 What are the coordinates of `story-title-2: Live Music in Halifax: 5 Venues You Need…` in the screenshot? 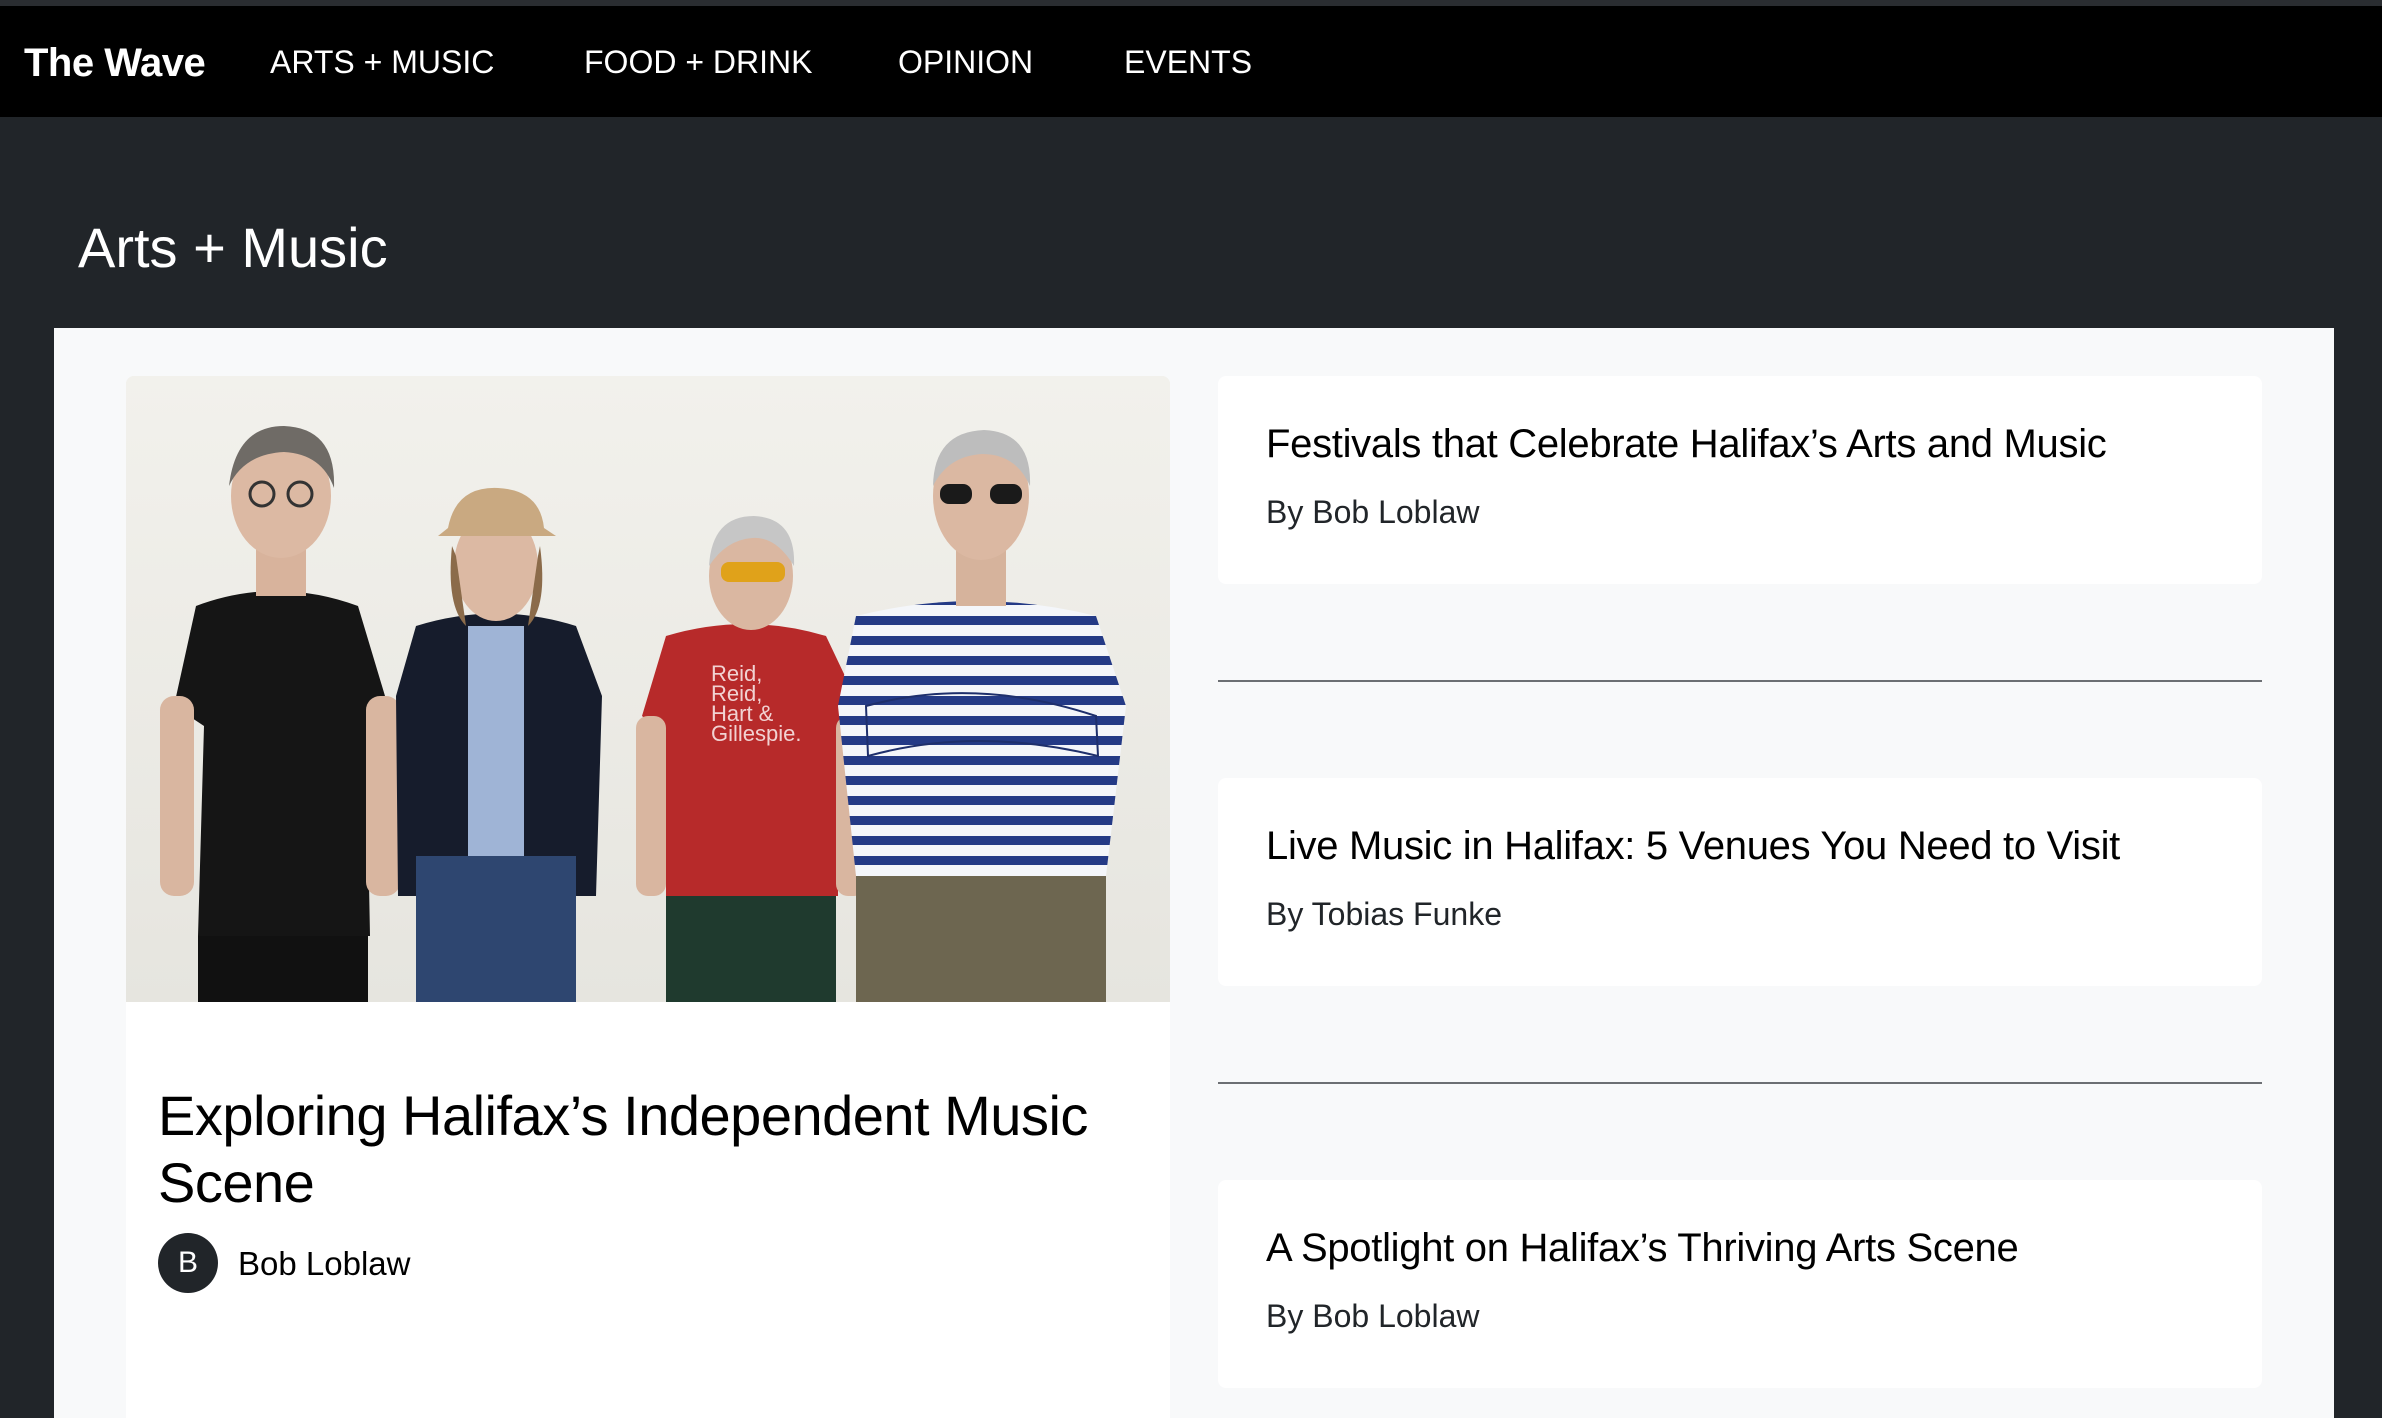 It's located at (1746, 846).